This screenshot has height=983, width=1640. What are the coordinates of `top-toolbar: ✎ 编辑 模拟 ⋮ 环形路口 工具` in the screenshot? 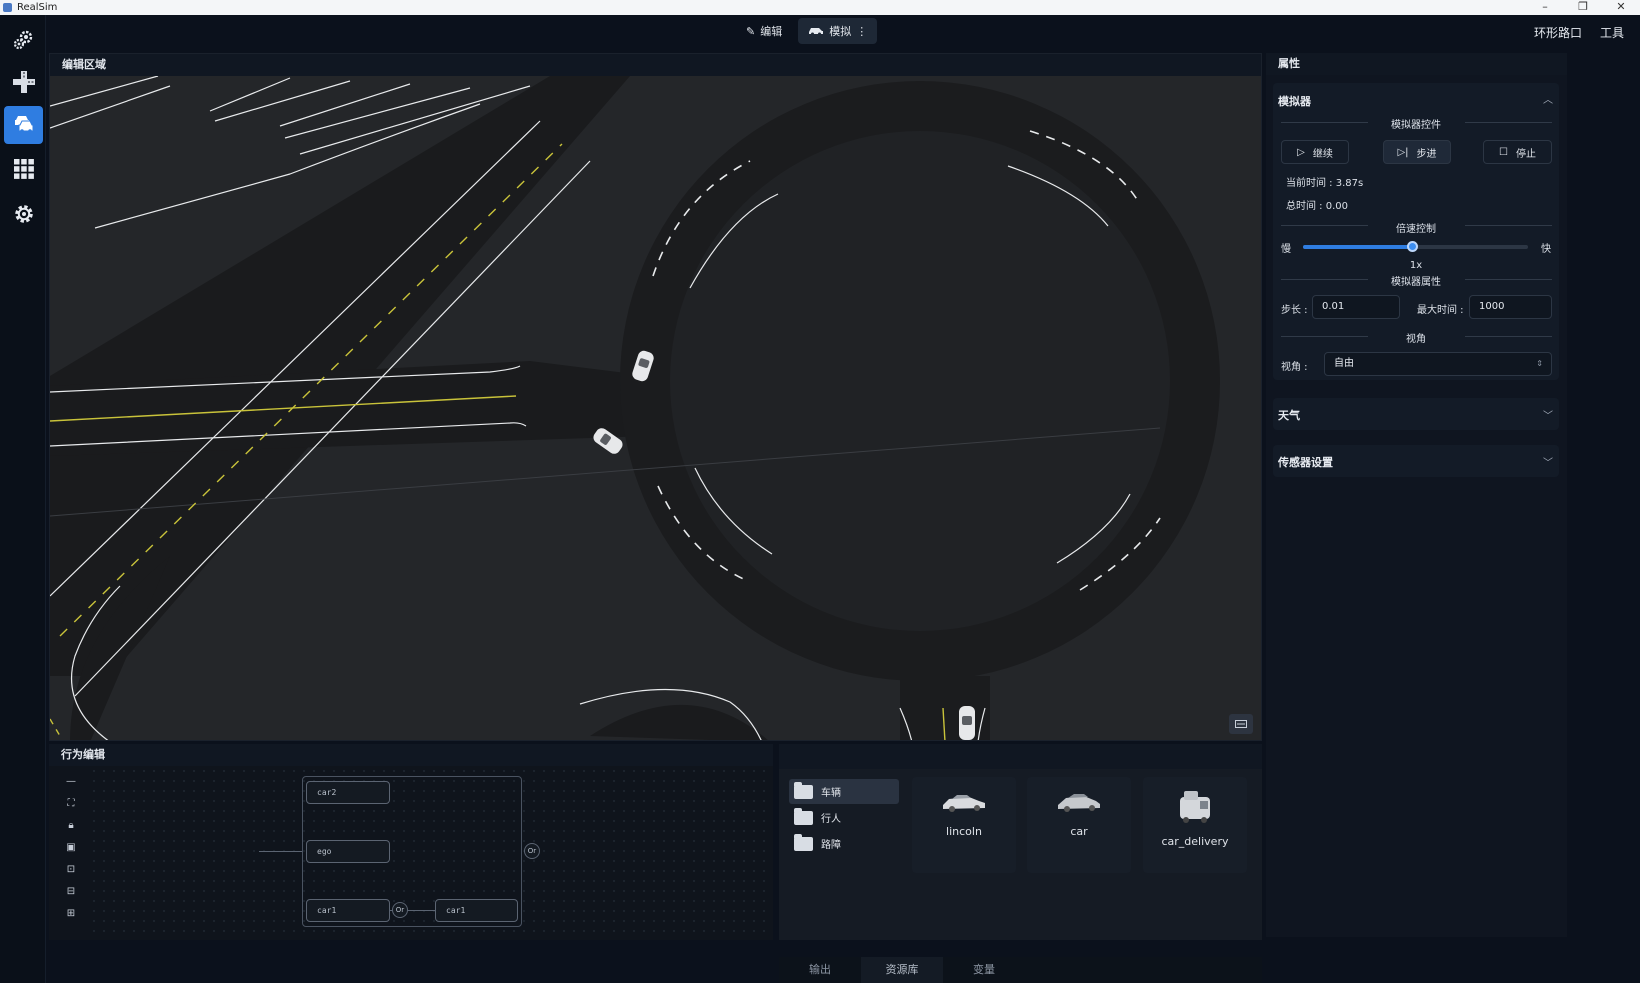 It's located at (843, 33).